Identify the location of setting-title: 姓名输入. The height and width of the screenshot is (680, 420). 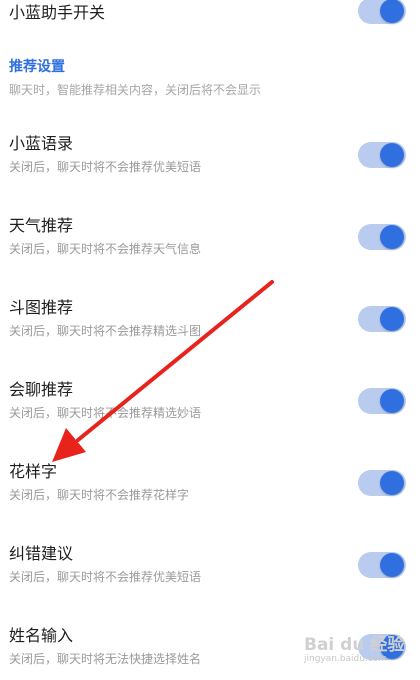
(41, 635).